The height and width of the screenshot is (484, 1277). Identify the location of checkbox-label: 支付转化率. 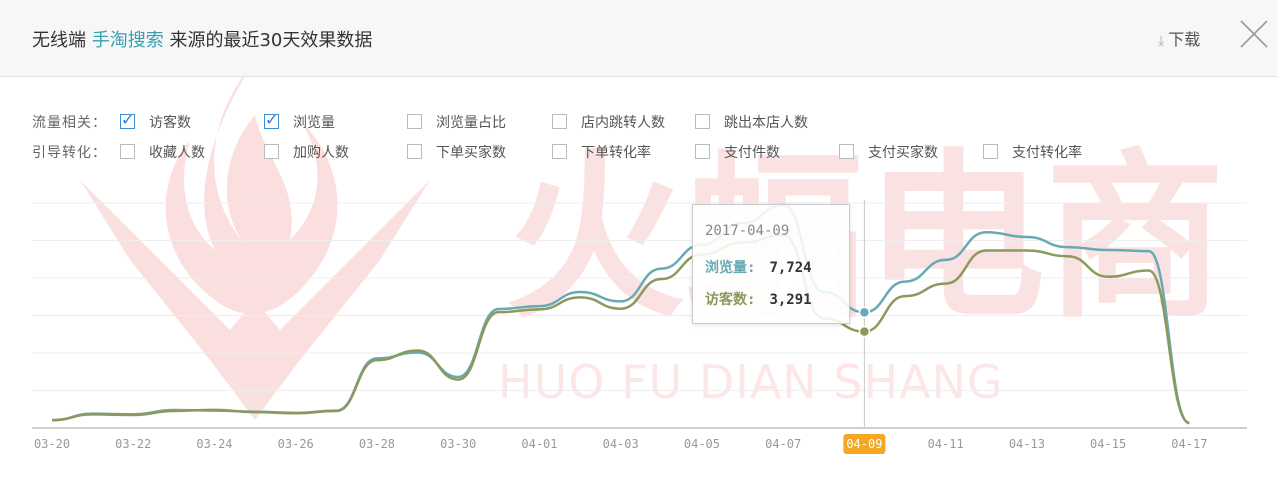
(1047, 153).